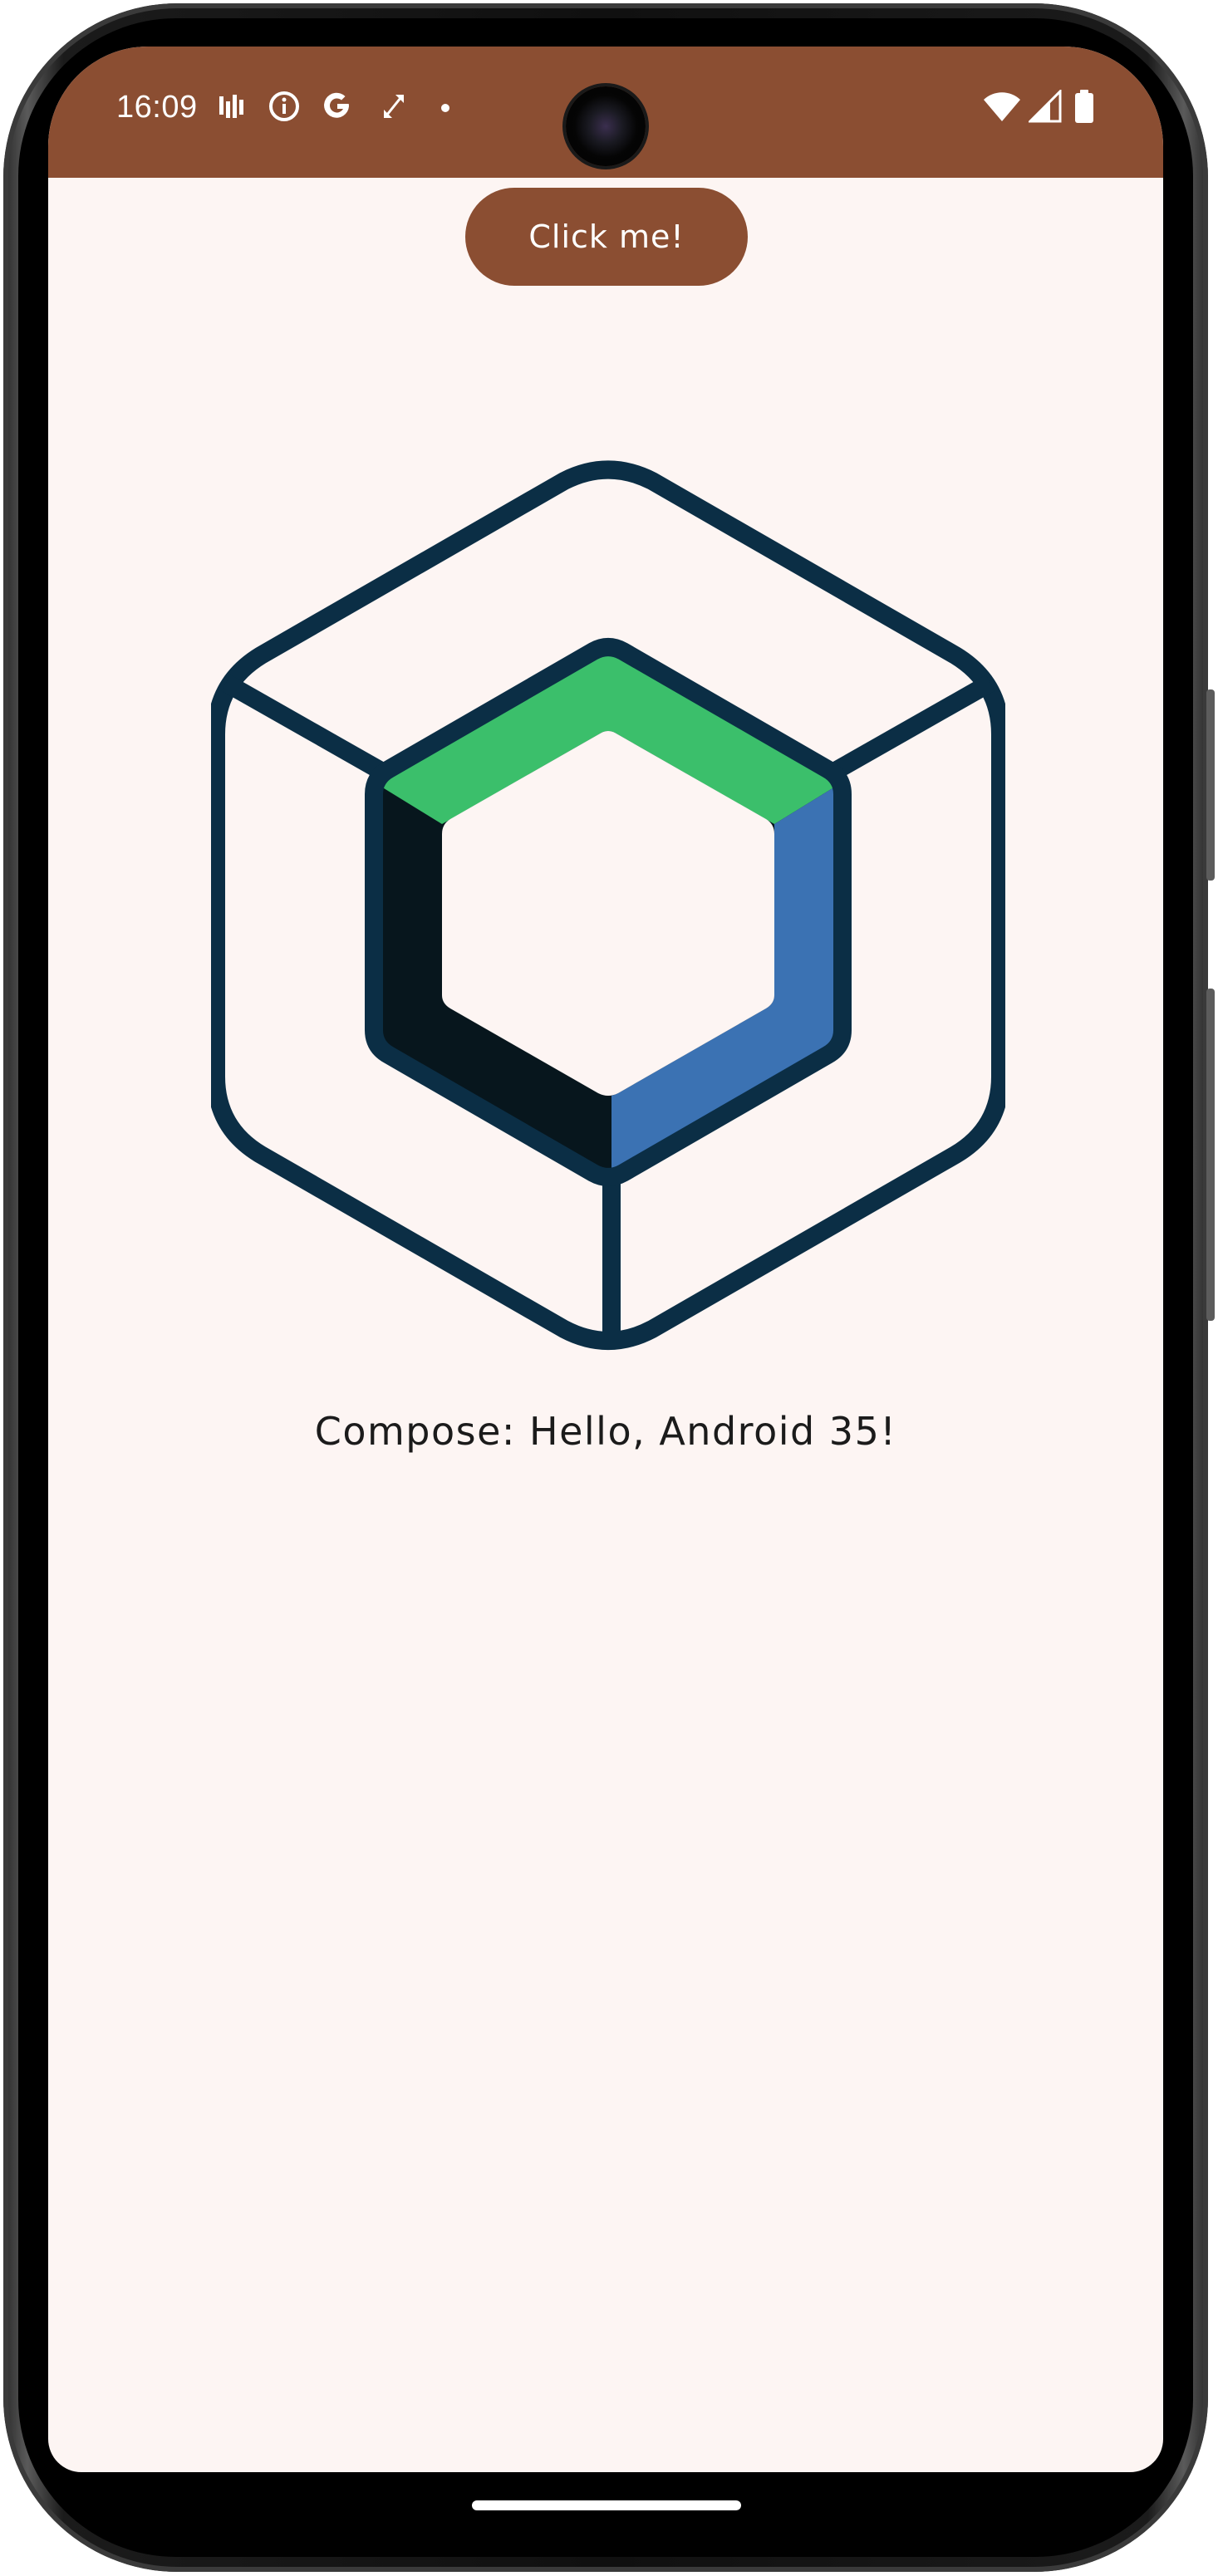 This screenshot has width=1218, height=2576. Describe the element at coordinates (445, 108) in the screenshot. I see `dot-icon` at that location.